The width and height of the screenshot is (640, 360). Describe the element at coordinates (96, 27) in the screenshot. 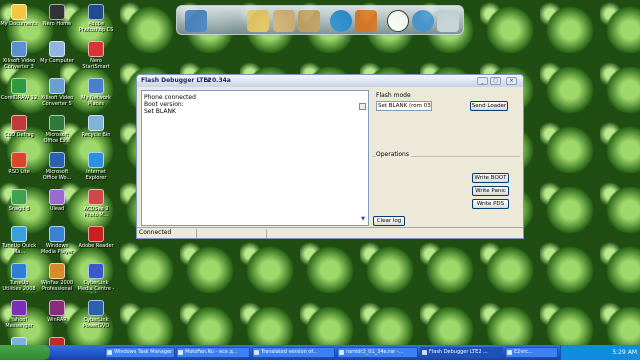

I see `desktop-shortcut-label: Adobe Photoshop CS` at that location.